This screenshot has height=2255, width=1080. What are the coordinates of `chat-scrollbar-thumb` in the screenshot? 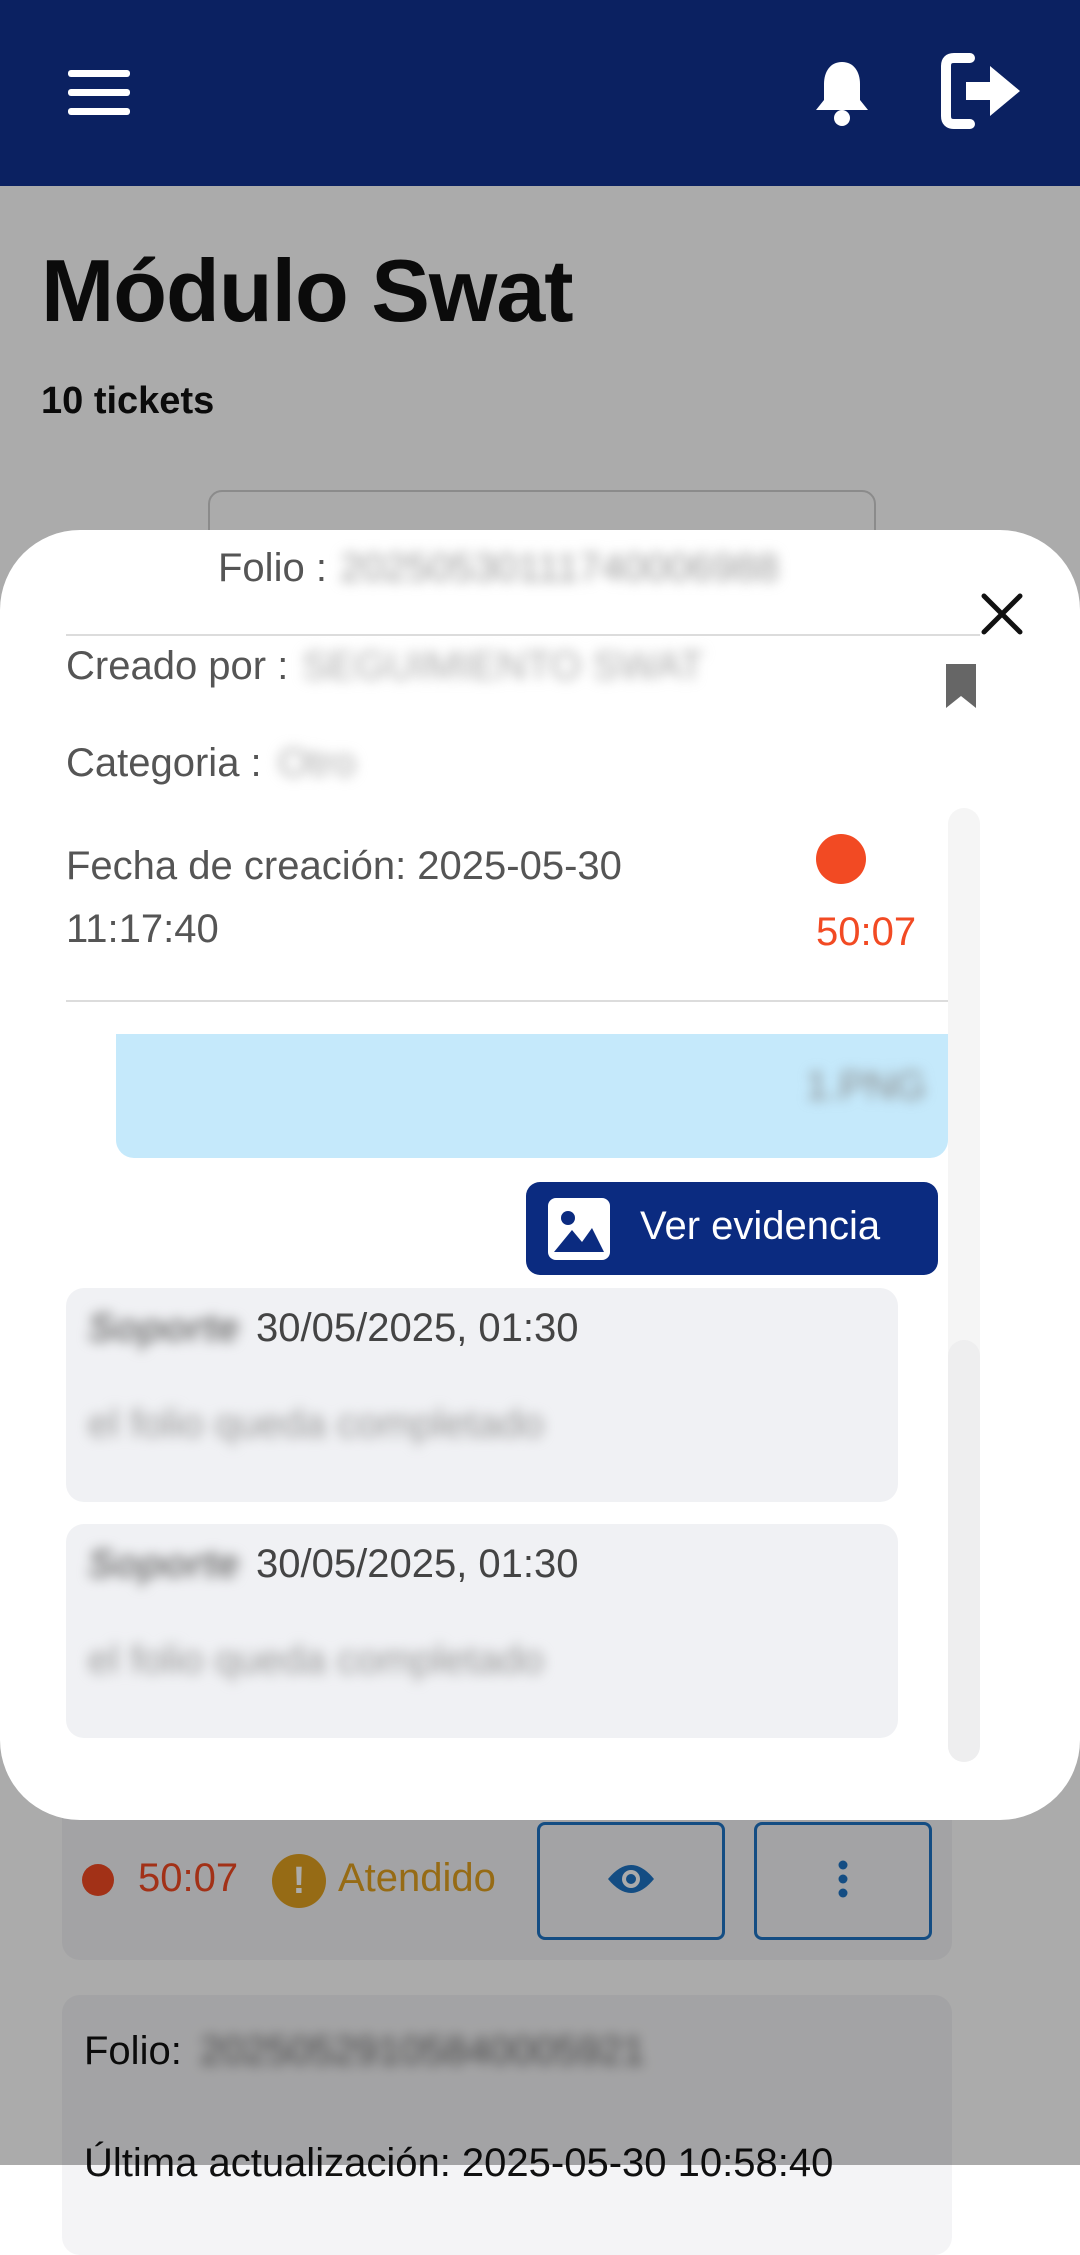 It's located at (964, 1551).